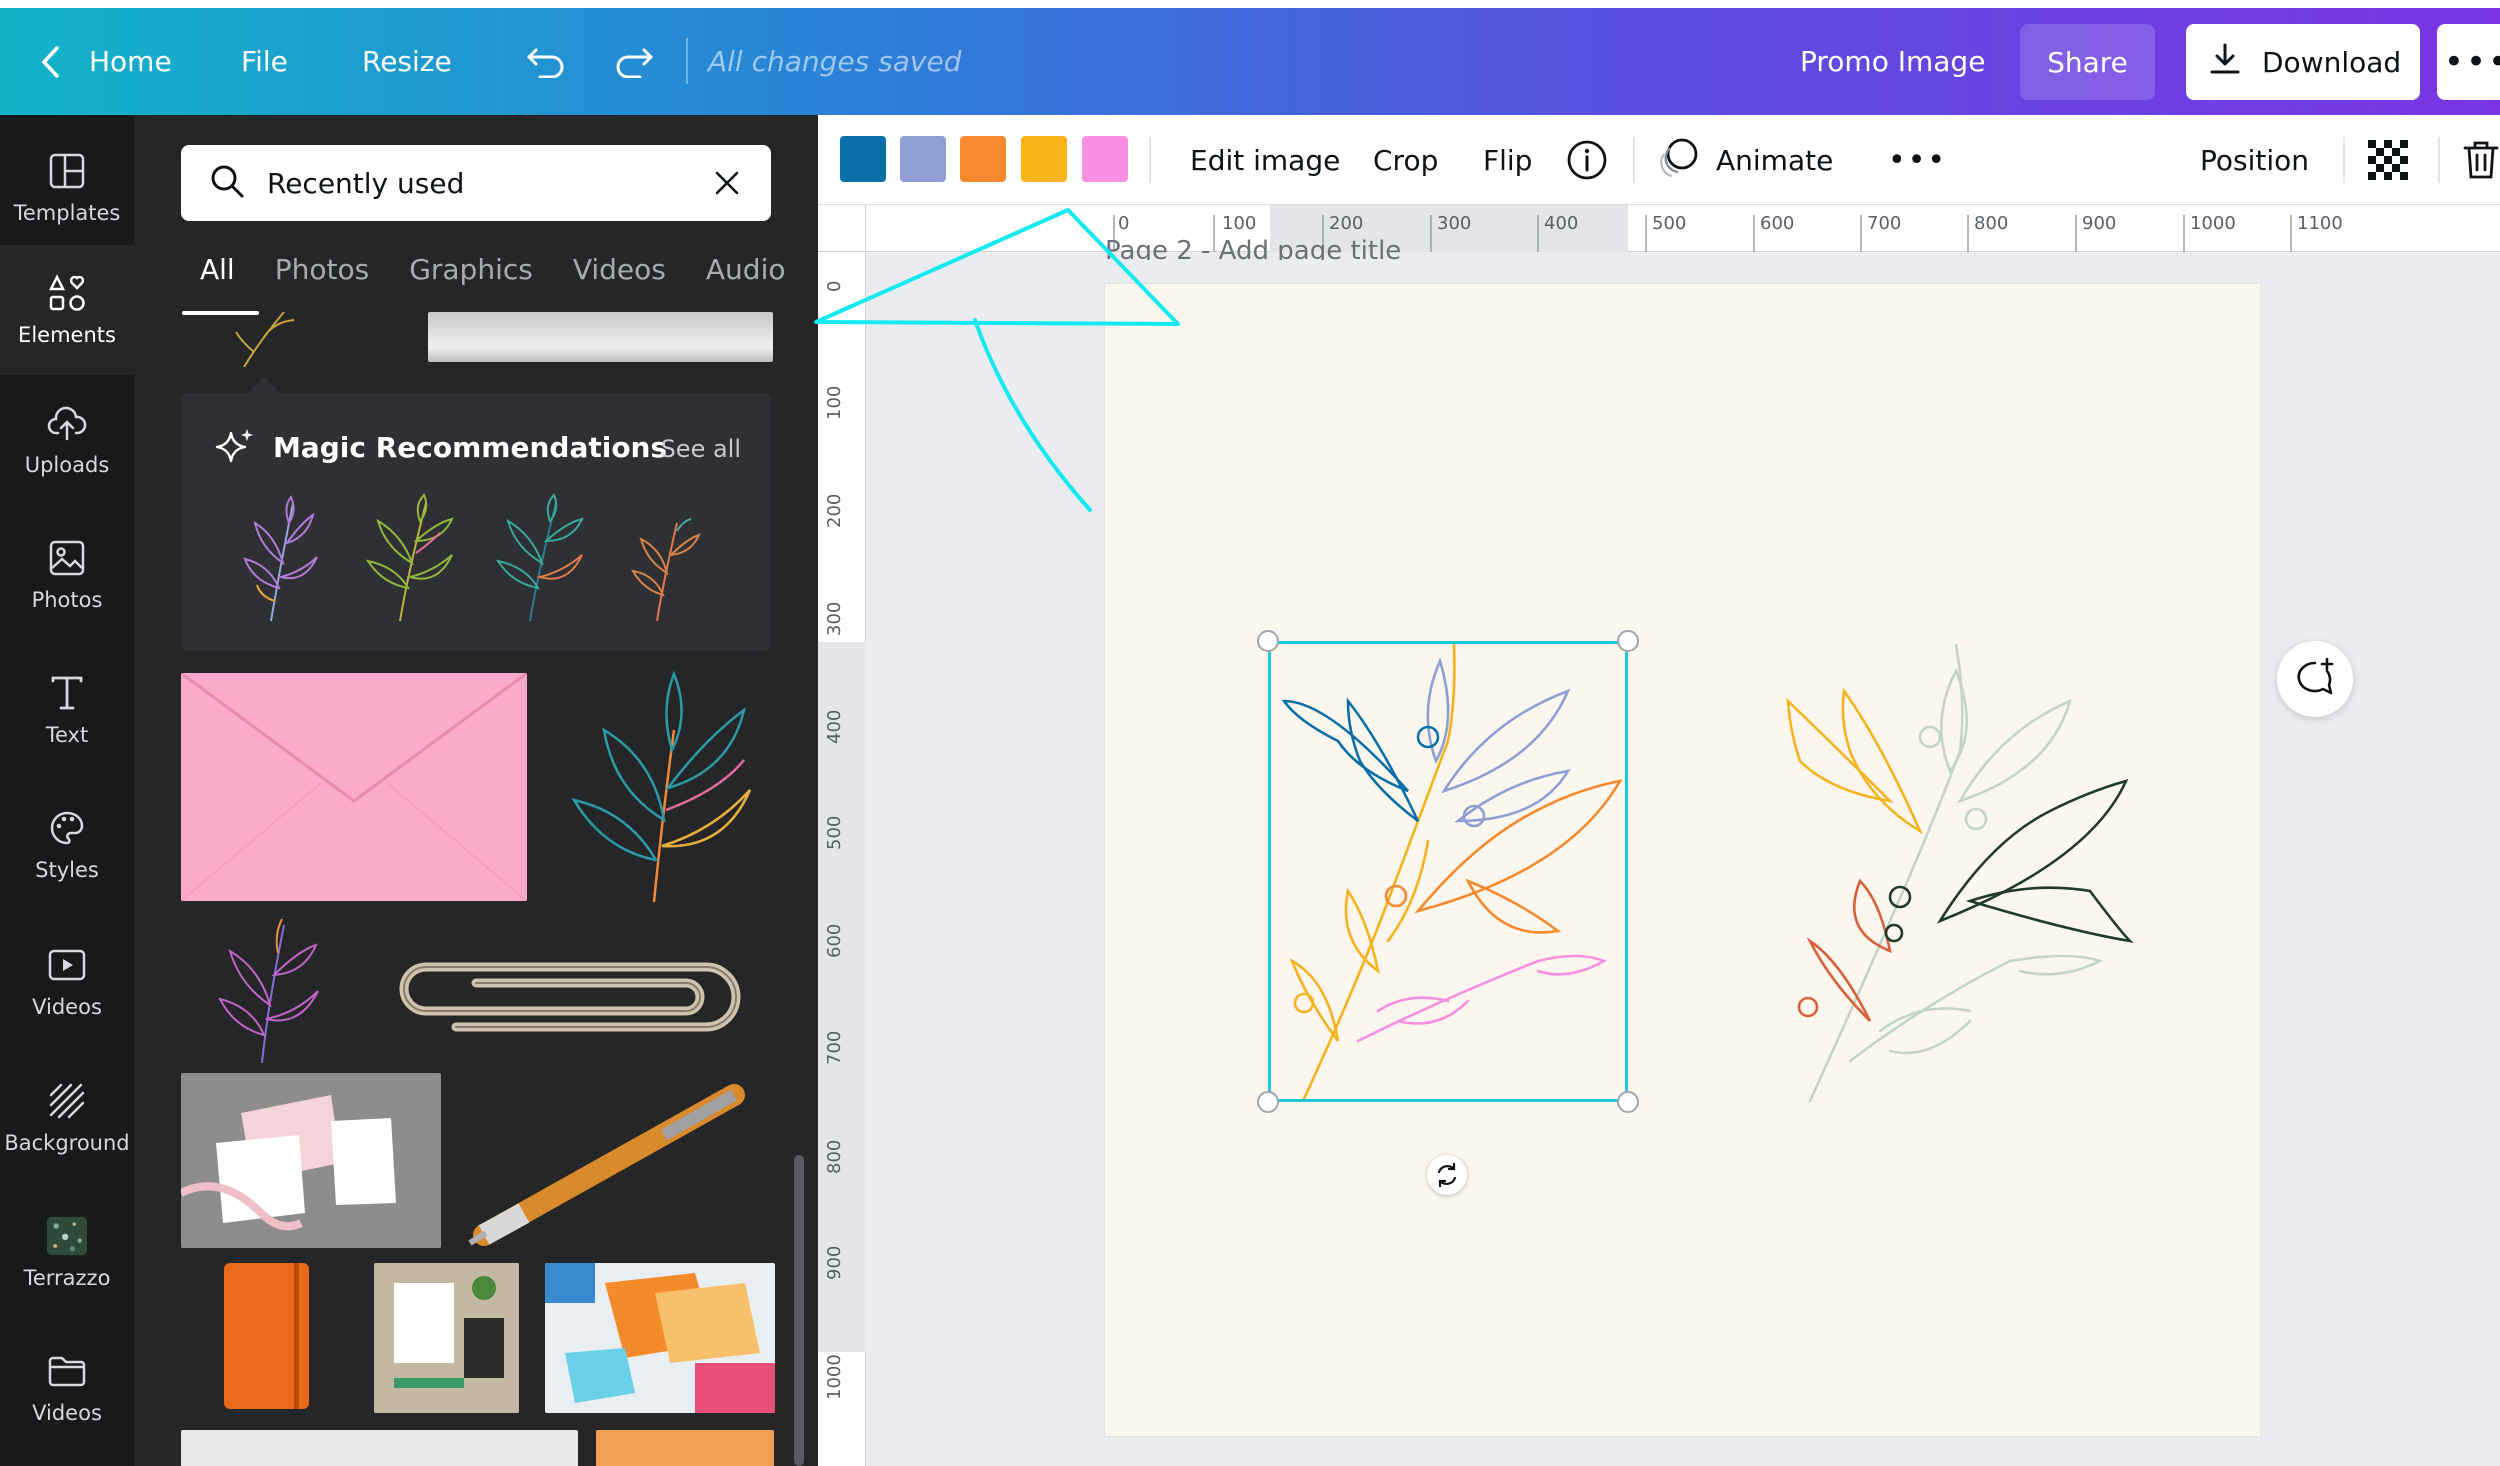 The image size is (2500, 1466). What do you see at coordinates (799, 1310) in the screenshot?
I see `panel-scrollbar` at bounding box center [799, 1310].